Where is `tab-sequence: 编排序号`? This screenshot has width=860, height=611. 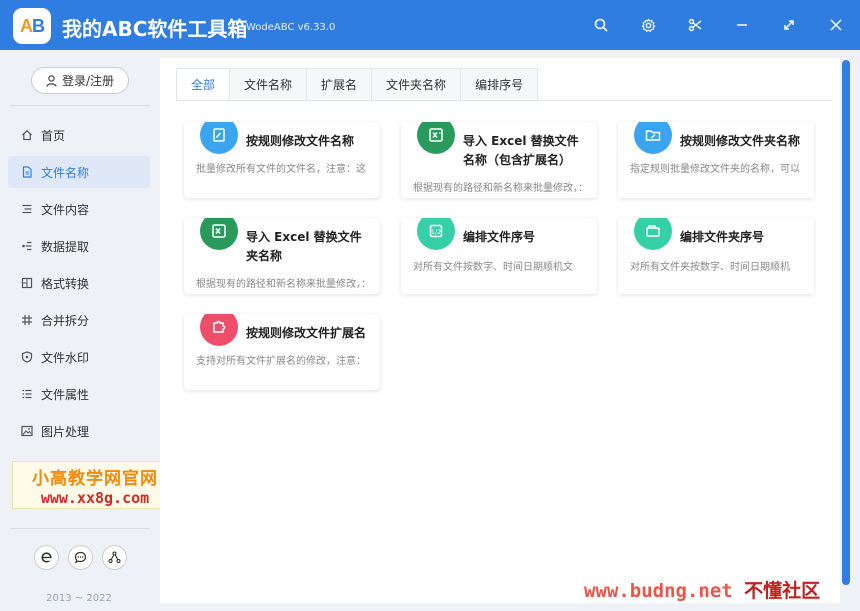
tab-sequence: 编排序号 is located at coordinates (499, 84).